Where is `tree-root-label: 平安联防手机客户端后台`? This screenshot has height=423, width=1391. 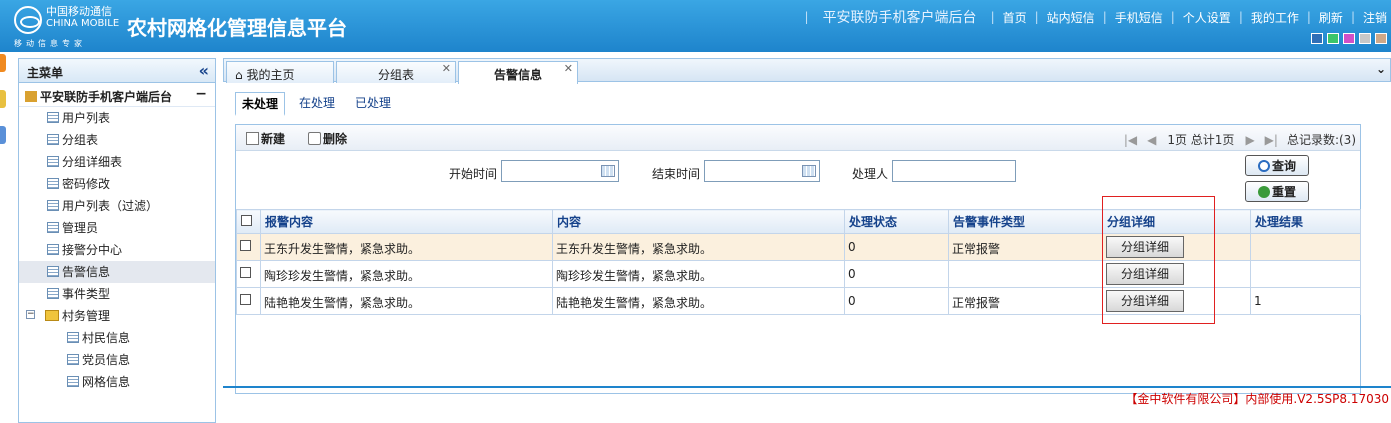
tree-root-label: 平安联防手机客户端后台 is located at coordinates (106, 97).